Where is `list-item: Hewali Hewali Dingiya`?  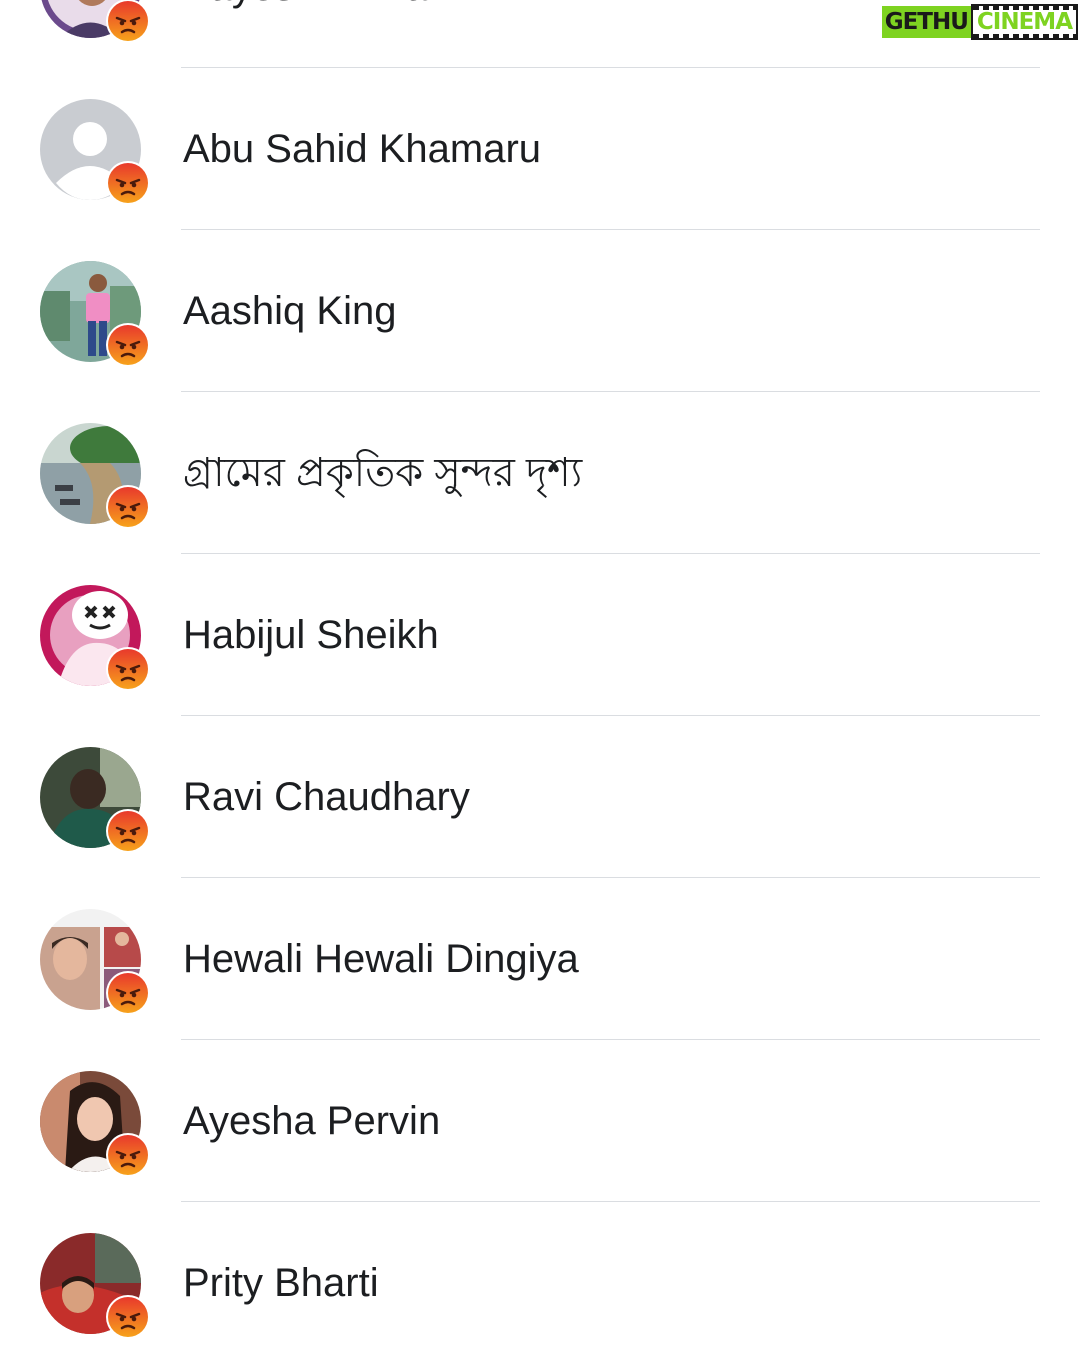 list-item: Hewali Hewali Dingiya is located at coordinates (540, 959).